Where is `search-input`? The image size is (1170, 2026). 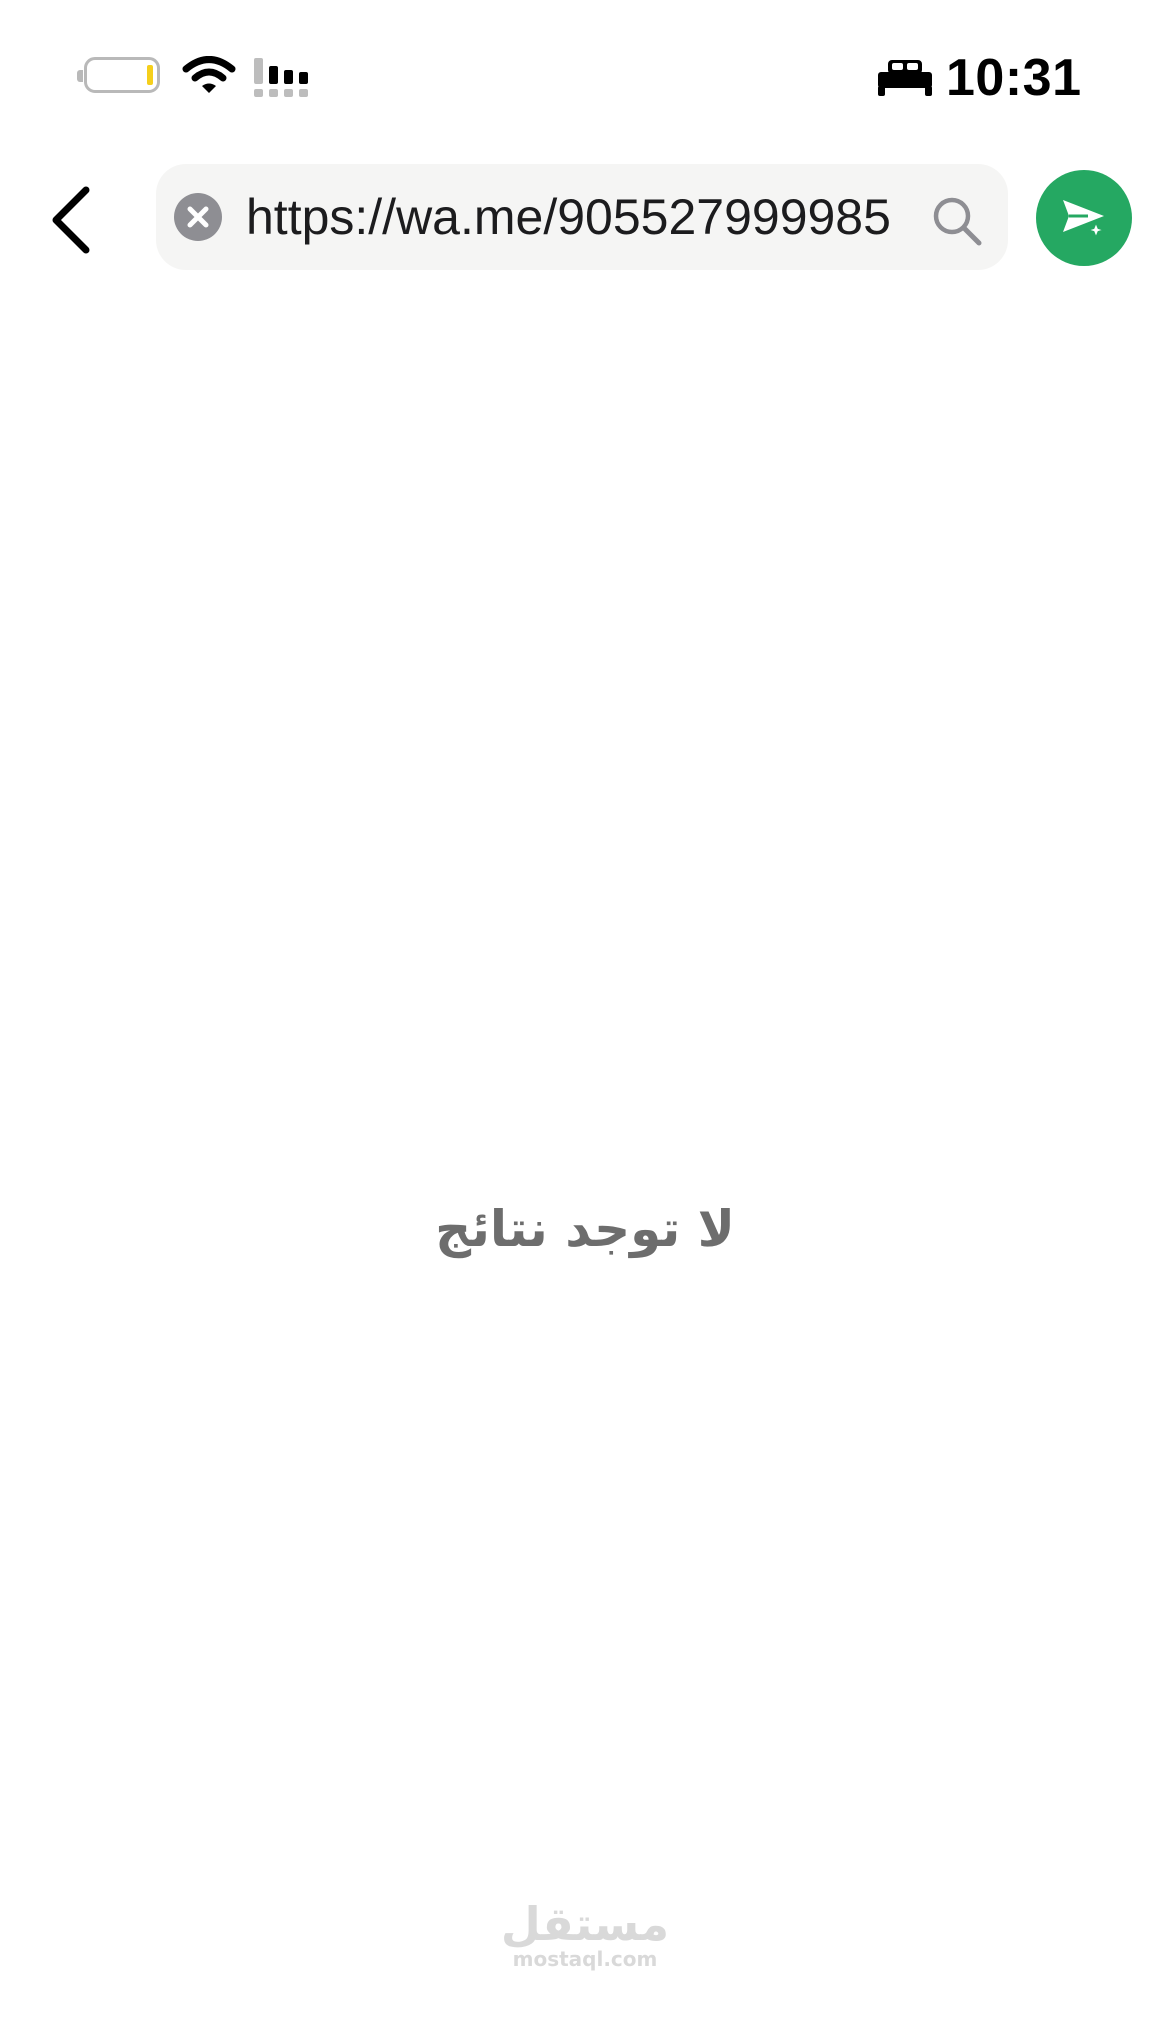 search-input is located at coordinates (586, 217).